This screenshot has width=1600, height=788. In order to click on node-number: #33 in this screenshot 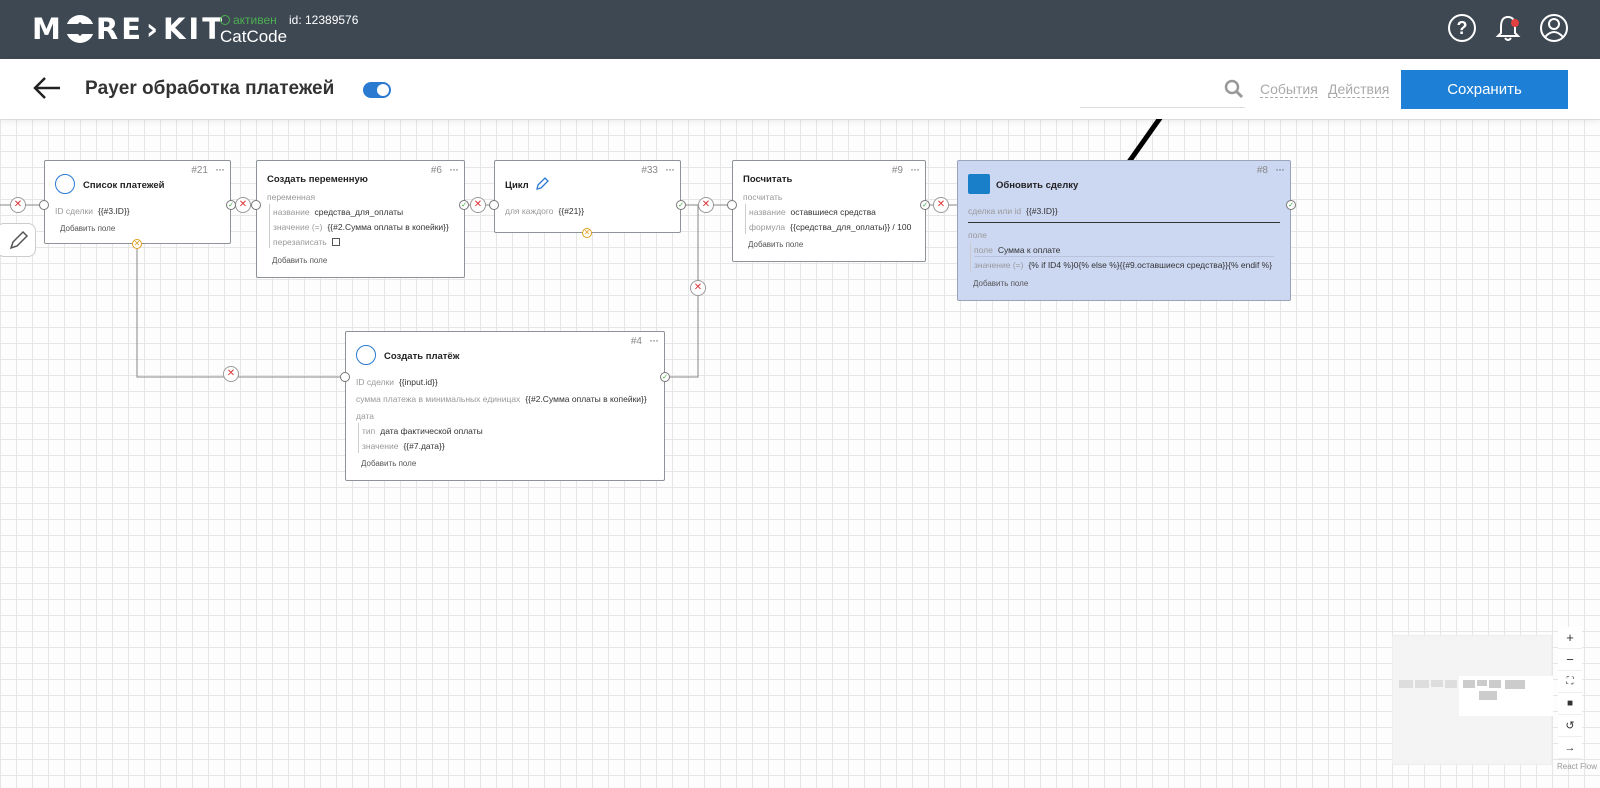, I will do `click(649, 170)`.